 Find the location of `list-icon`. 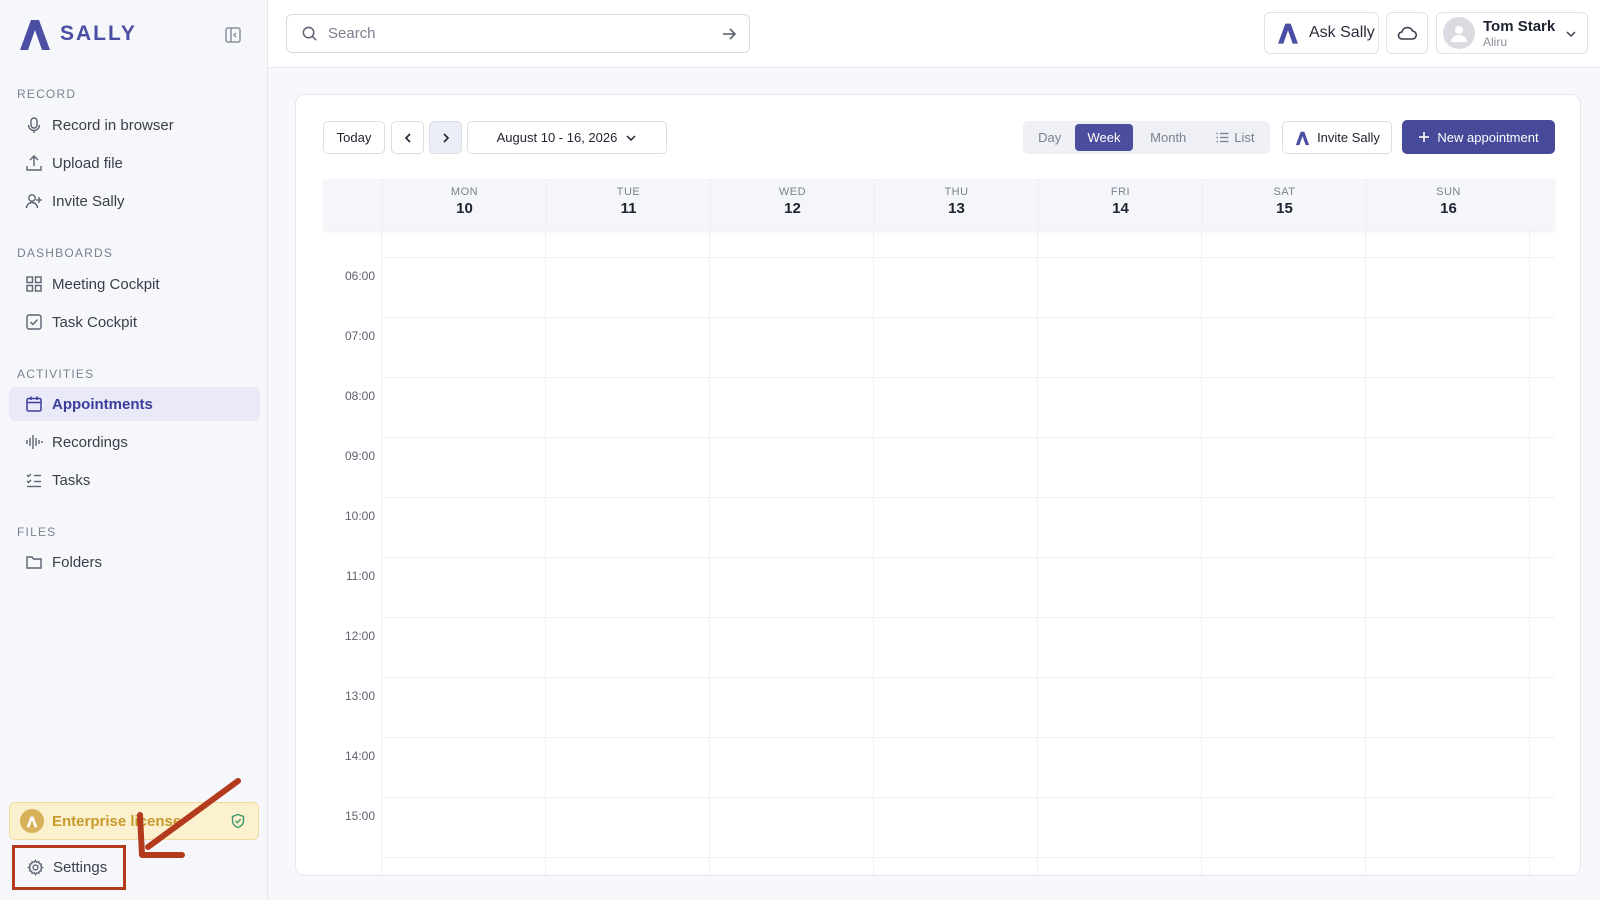

list-icon is located at coordinates (1222, 137).